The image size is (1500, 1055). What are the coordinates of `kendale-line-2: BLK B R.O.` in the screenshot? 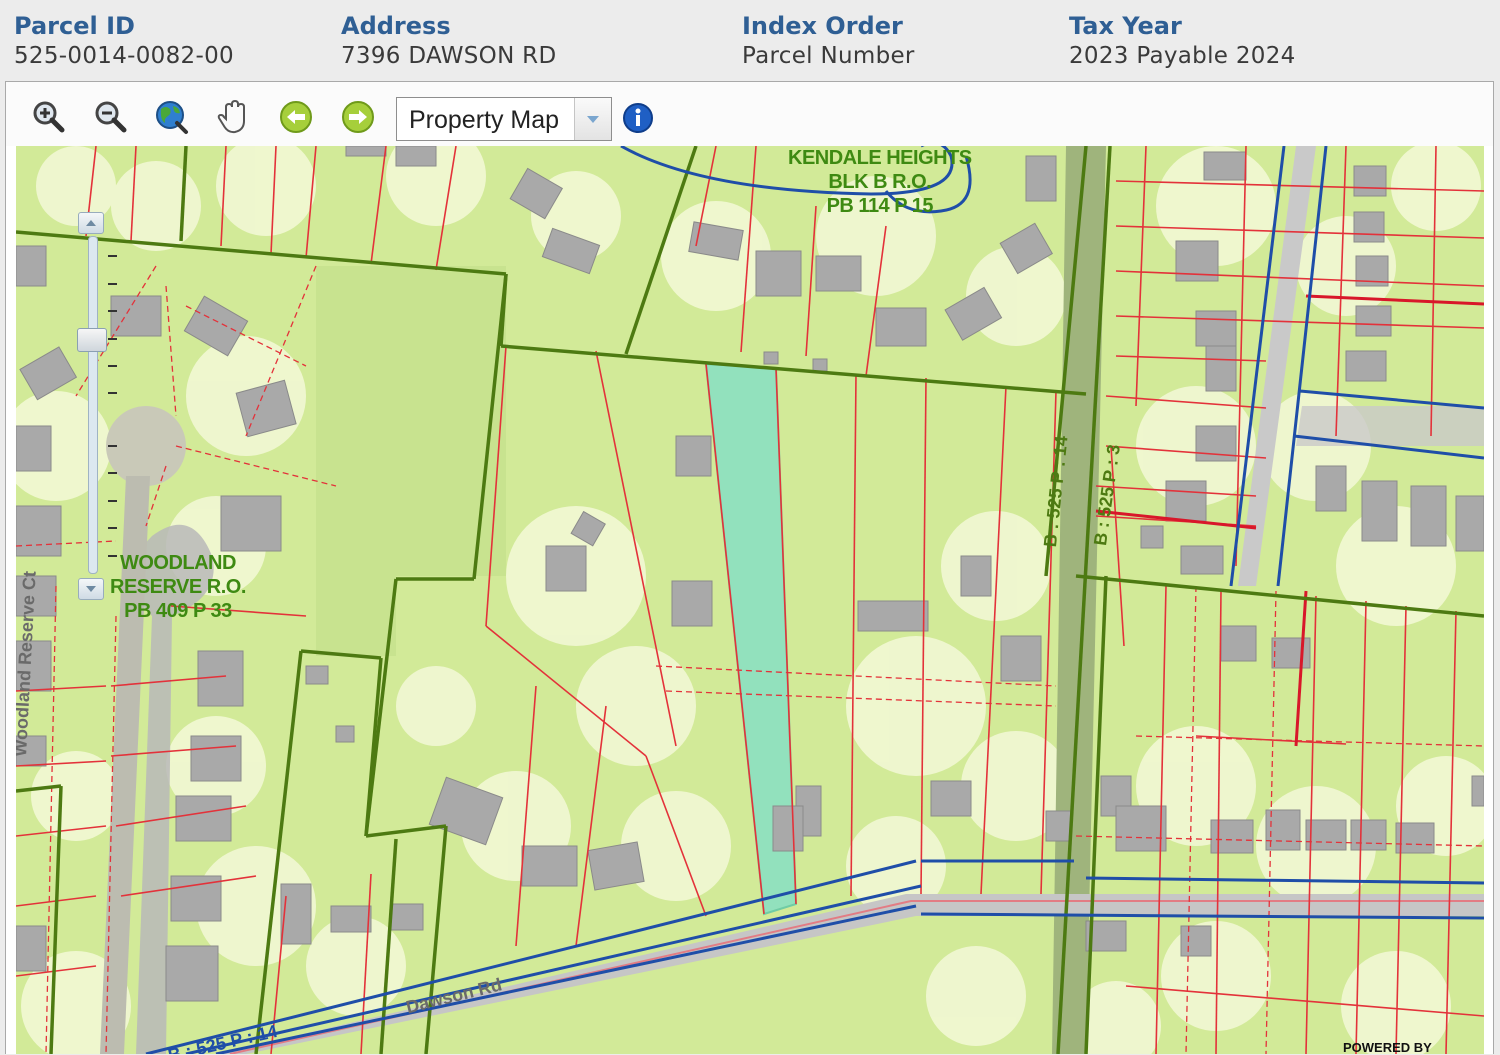 It's located at (880, 182).